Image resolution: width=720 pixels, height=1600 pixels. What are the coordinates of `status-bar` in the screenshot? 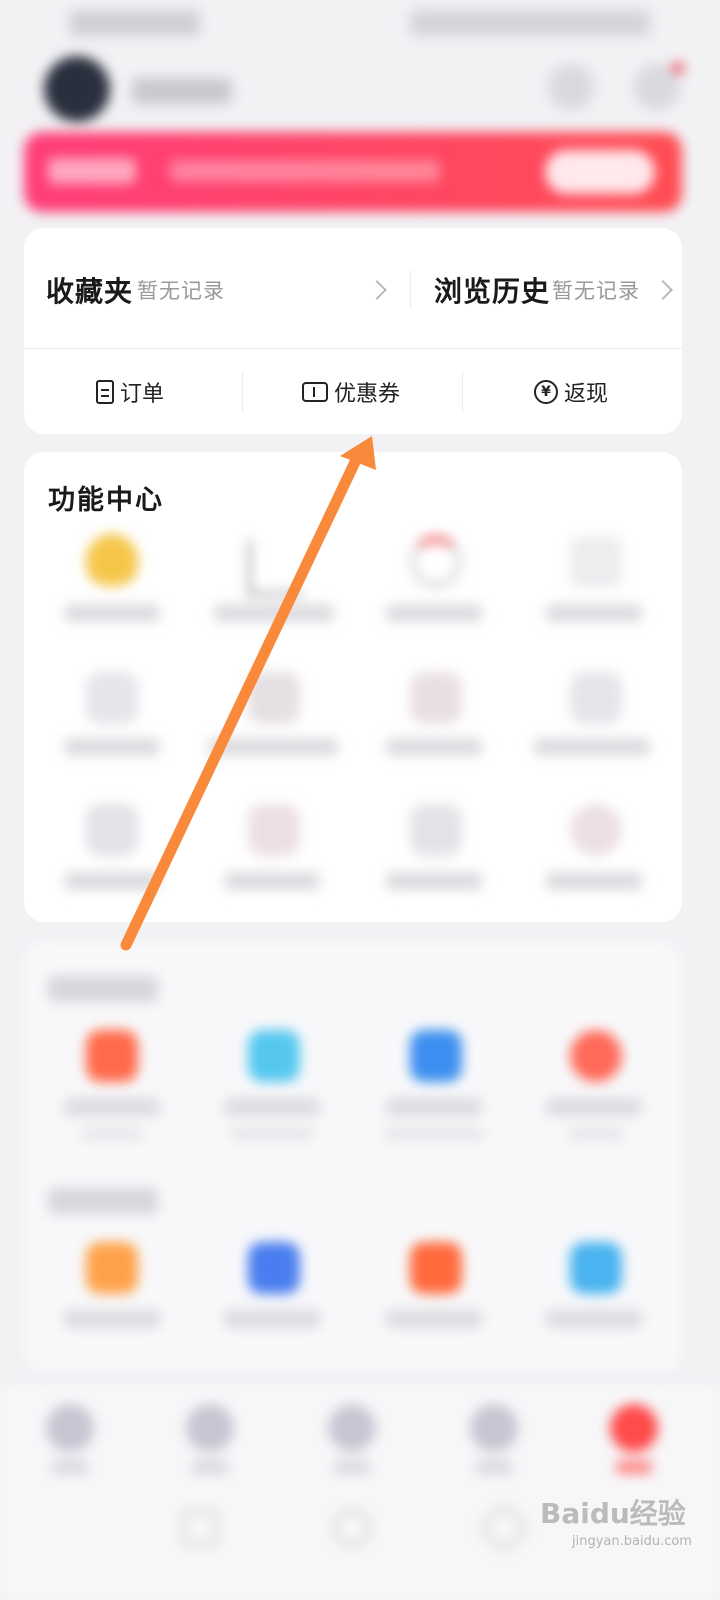 It's located at (360, 24).